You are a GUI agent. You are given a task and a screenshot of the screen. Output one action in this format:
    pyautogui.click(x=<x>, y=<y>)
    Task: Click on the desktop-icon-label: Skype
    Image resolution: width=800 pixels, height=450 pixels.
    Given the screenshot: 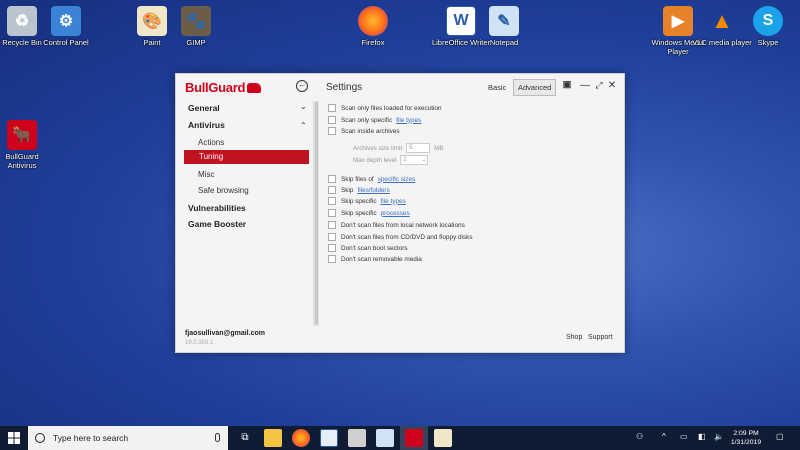 What is the action you would take?
    pyautogui.click(x=768, y=42)
    